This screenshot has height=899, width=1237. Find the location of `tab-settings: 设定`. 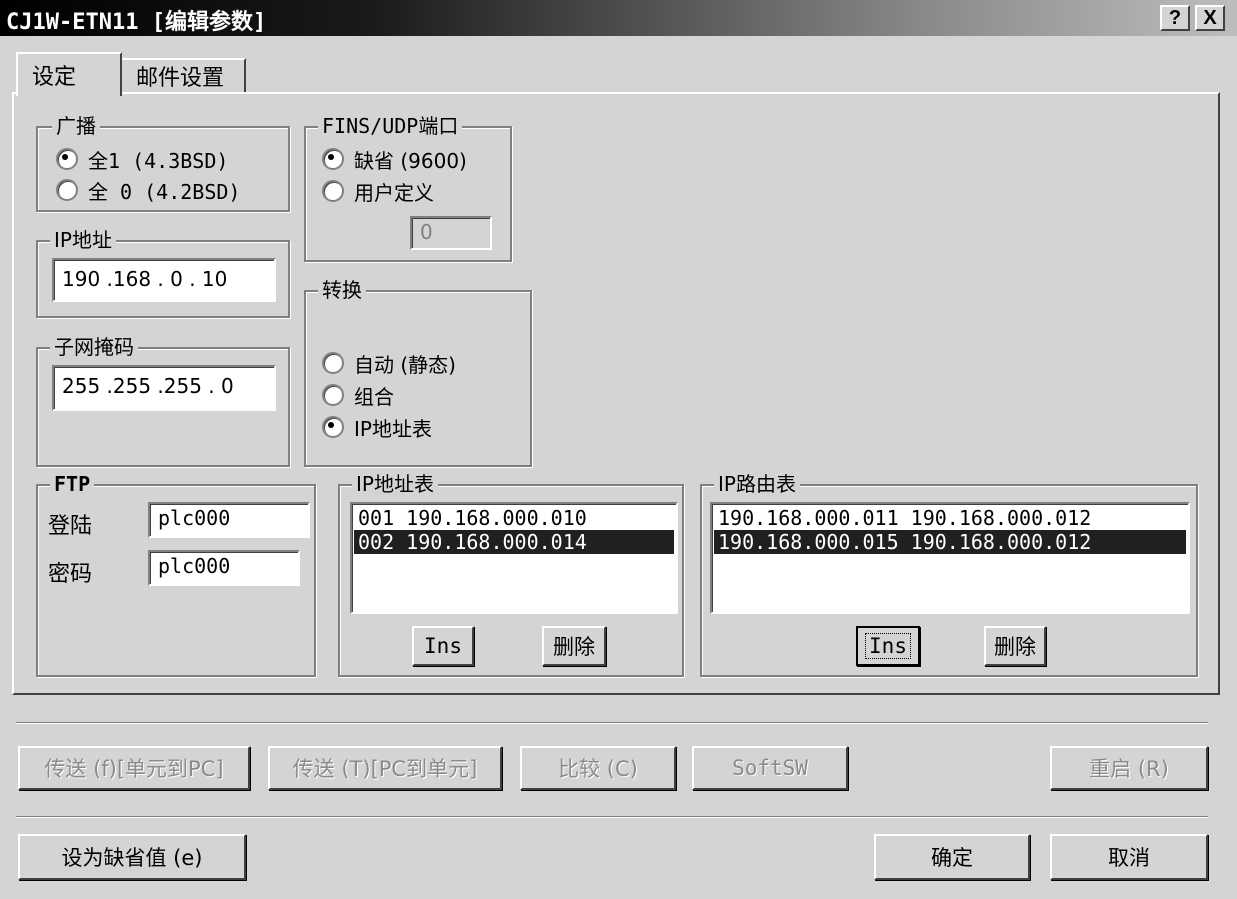

tab-settings: 设定 is located at coordinates (69, 74).